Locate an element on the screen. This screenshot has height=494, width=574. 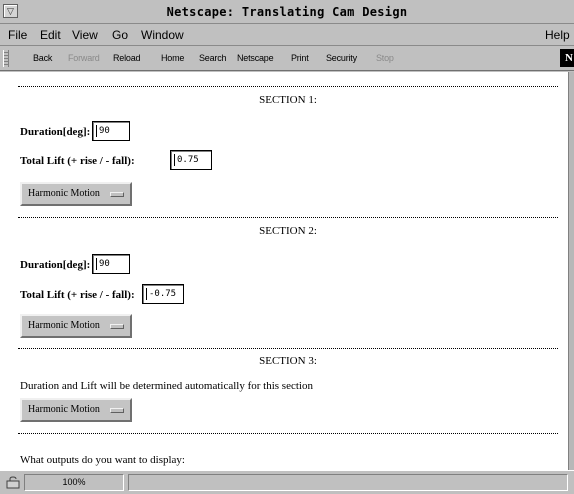
security-button: Security is located at coordinates (341, 58).